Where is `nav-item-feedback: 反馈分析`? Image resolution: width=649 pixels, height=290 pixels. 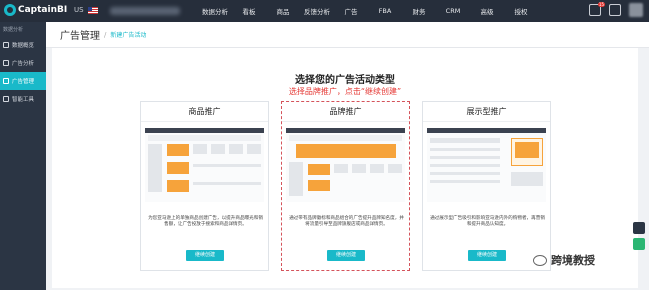 nav-item-feedback: 反馈分析 is located at coordinates (317, 11).